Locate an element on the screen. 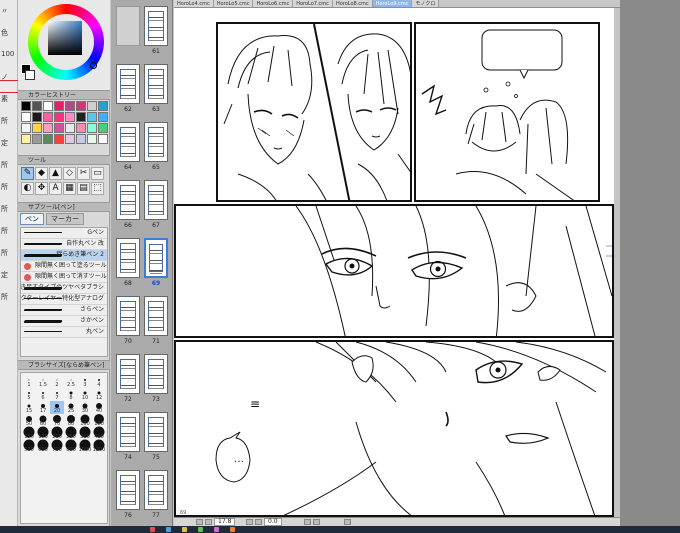 Image resolution: width=680 pixels, height=533 pixels. brush-size-option: 5 is located at coordinates (29, 394).